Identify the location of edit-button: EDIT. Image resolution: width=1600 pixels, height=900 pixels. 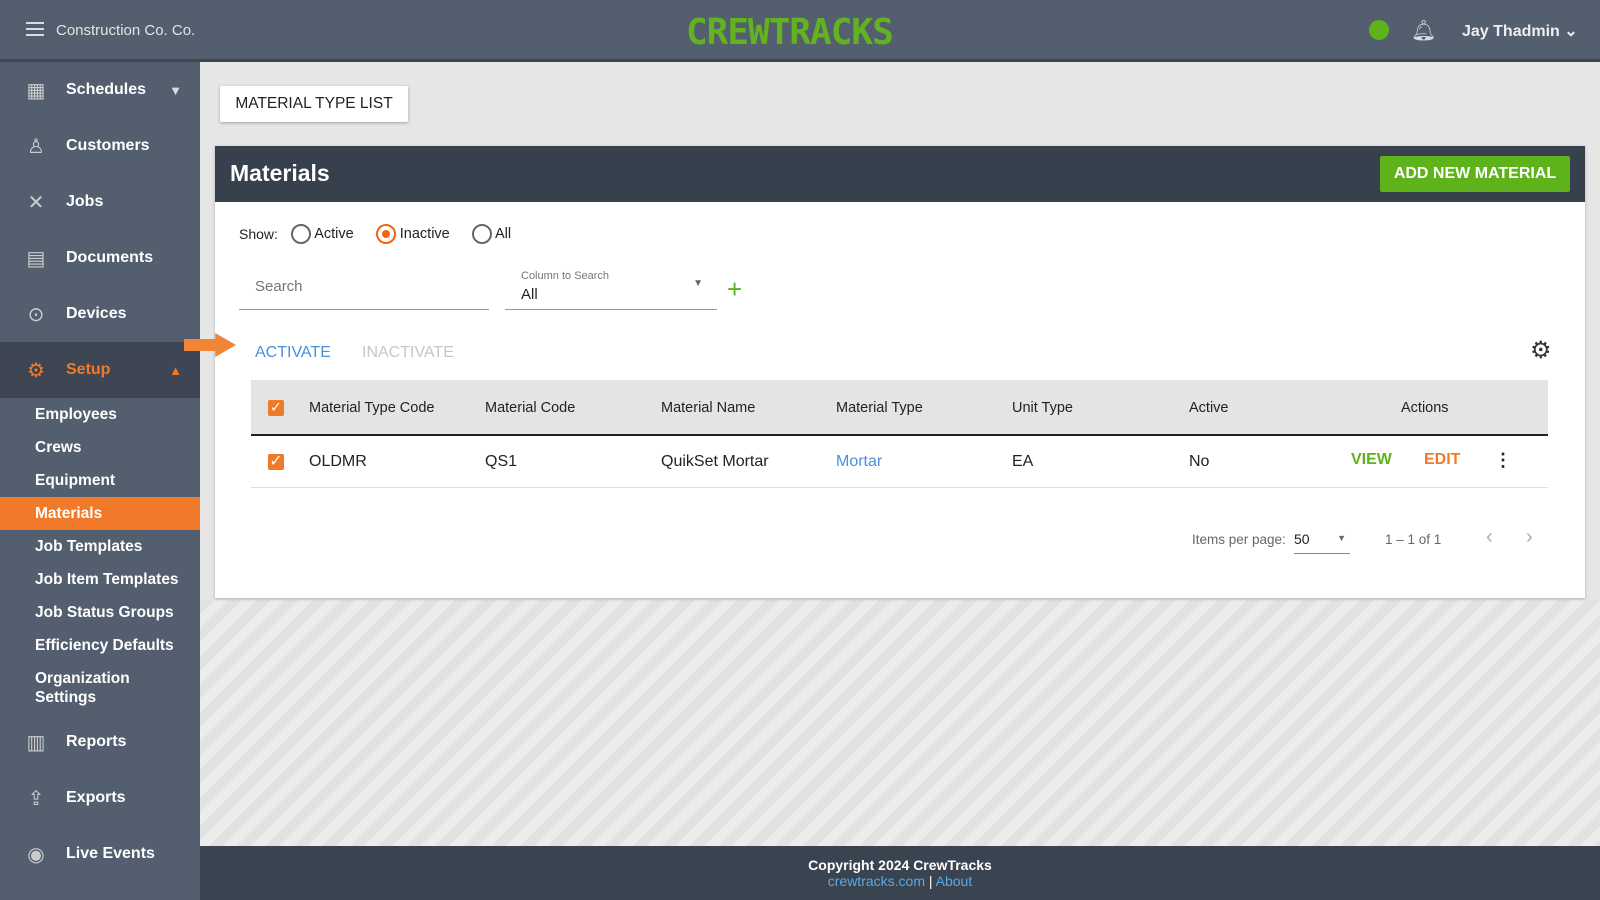
(1442, 460).